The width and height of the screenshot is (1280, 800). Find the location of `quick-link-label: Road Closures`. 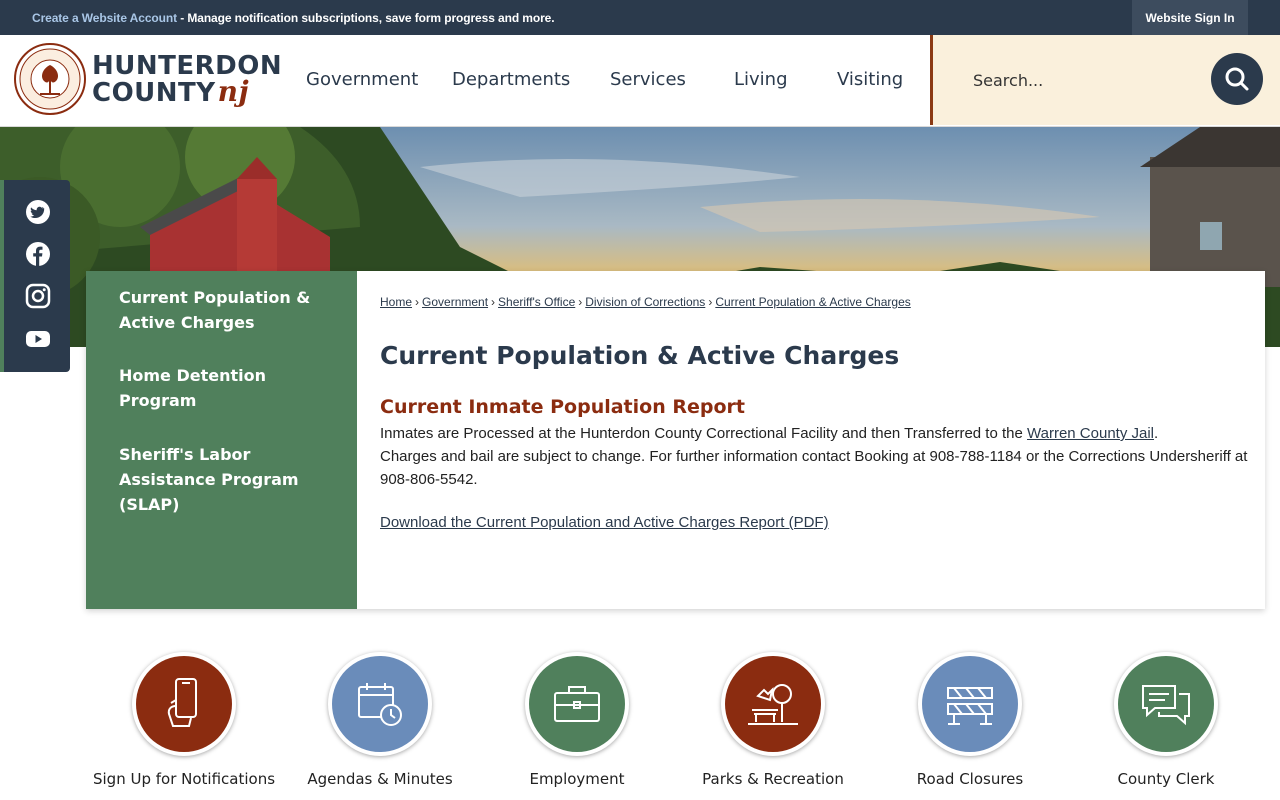

quick-link-label: Road Closures is located at coordinates (970, 779).